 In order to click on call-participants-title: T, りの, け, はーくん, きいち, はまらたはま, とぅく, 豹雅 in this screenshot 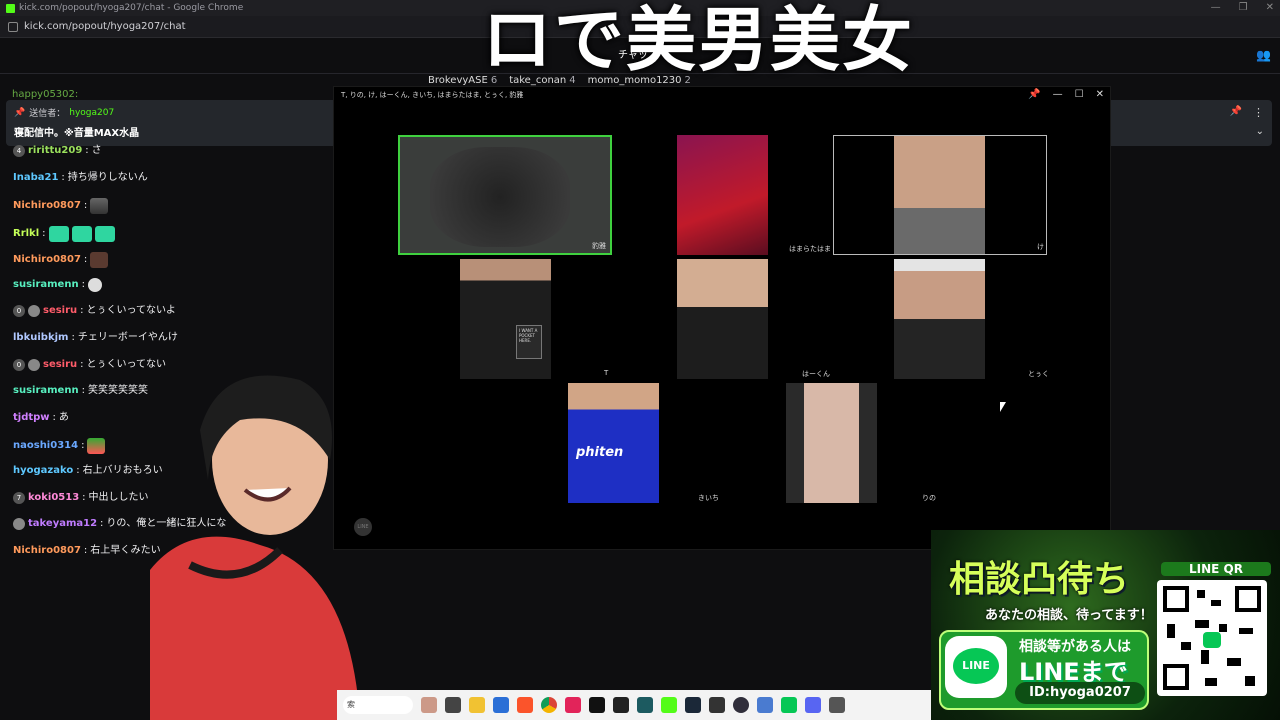, I will do `click(432, 95)`.